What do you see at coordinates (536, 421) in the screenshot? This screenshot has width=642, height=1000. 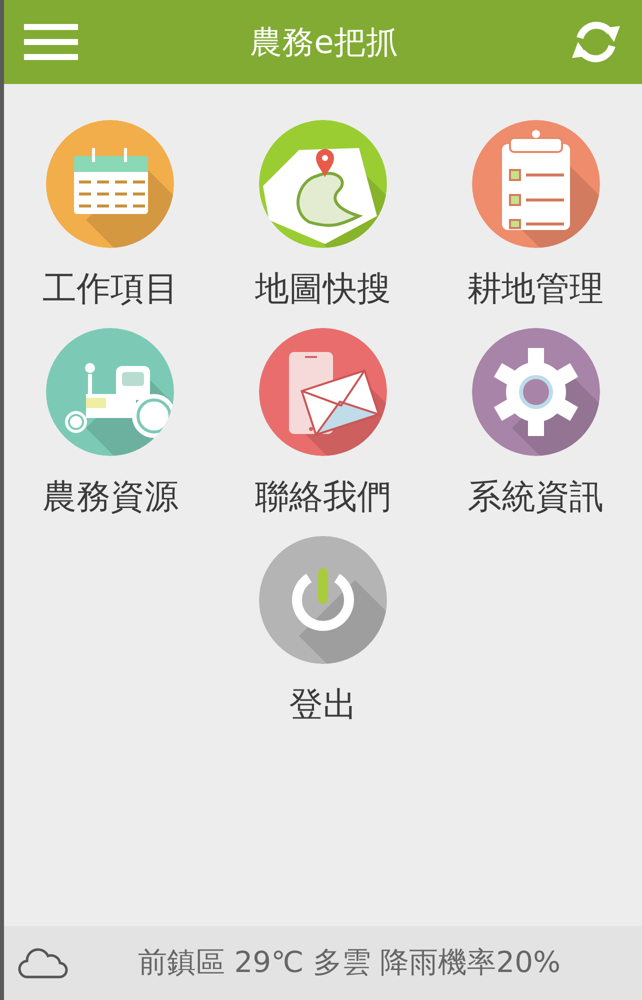 I see `menu-tile: 系統資訊` at bounding box center [536, 421].